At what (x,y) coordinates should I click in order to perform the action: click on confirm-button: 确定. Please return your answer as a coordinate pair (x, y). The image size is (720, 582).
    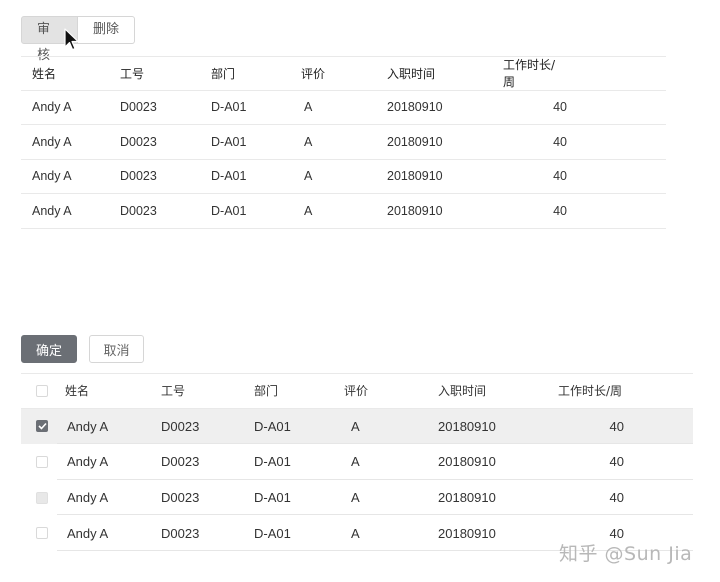
    Looking at the image, I should click on (49, 349).